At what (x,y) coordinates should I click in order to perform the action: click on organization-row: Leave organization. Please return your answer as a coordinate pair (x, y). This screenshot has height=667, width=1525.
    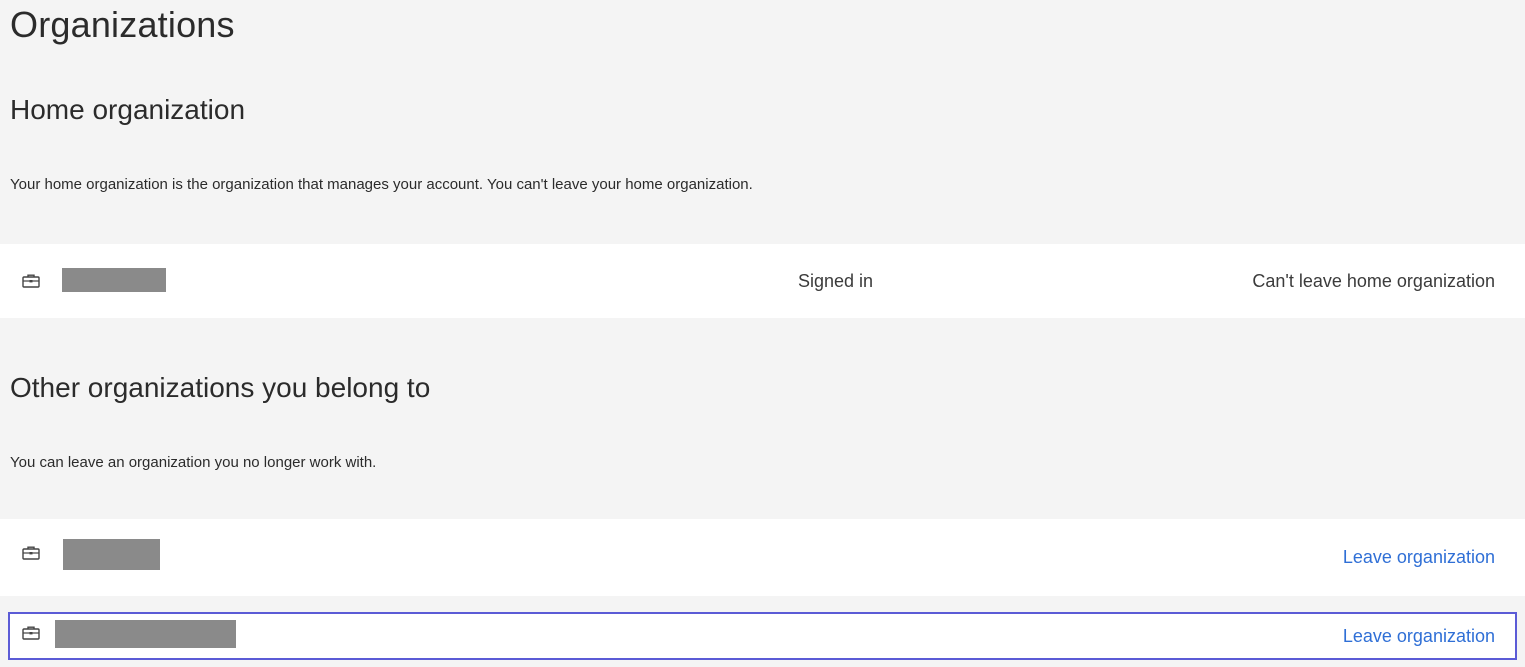
    Looking at the image, I should click on (762, 557).